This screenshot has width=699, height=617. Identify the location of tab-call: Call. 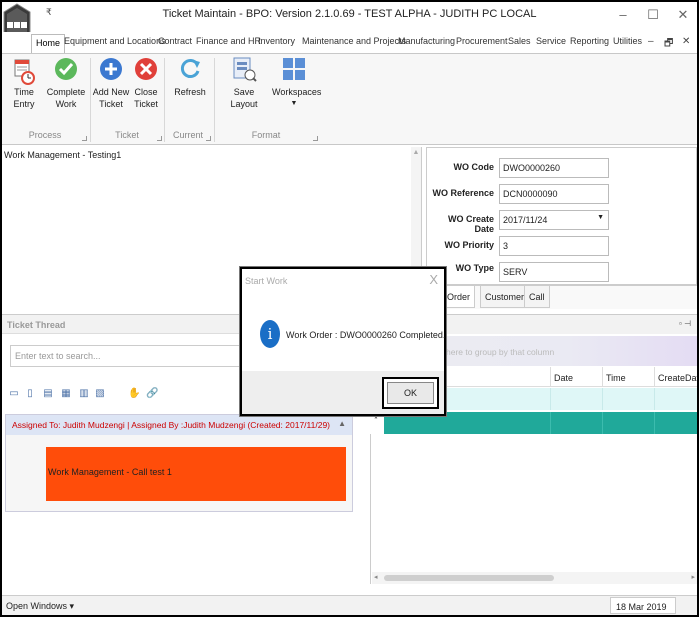
(537, 297).